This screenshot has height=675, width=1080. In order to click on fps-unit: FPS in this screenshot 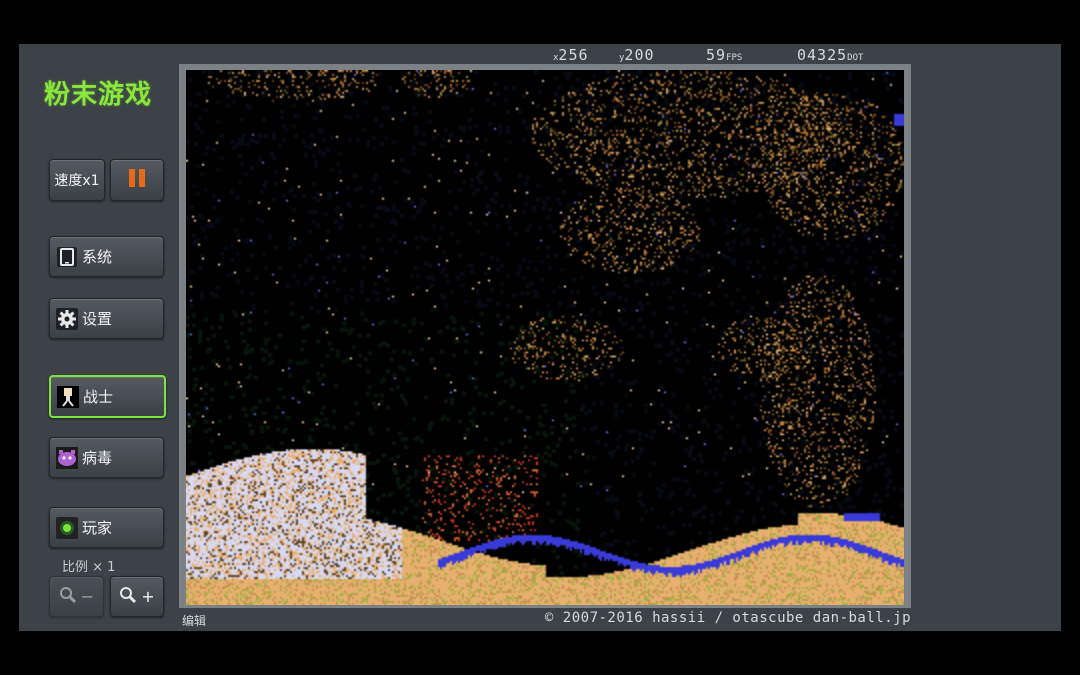, I will do `click(734, 58)`.